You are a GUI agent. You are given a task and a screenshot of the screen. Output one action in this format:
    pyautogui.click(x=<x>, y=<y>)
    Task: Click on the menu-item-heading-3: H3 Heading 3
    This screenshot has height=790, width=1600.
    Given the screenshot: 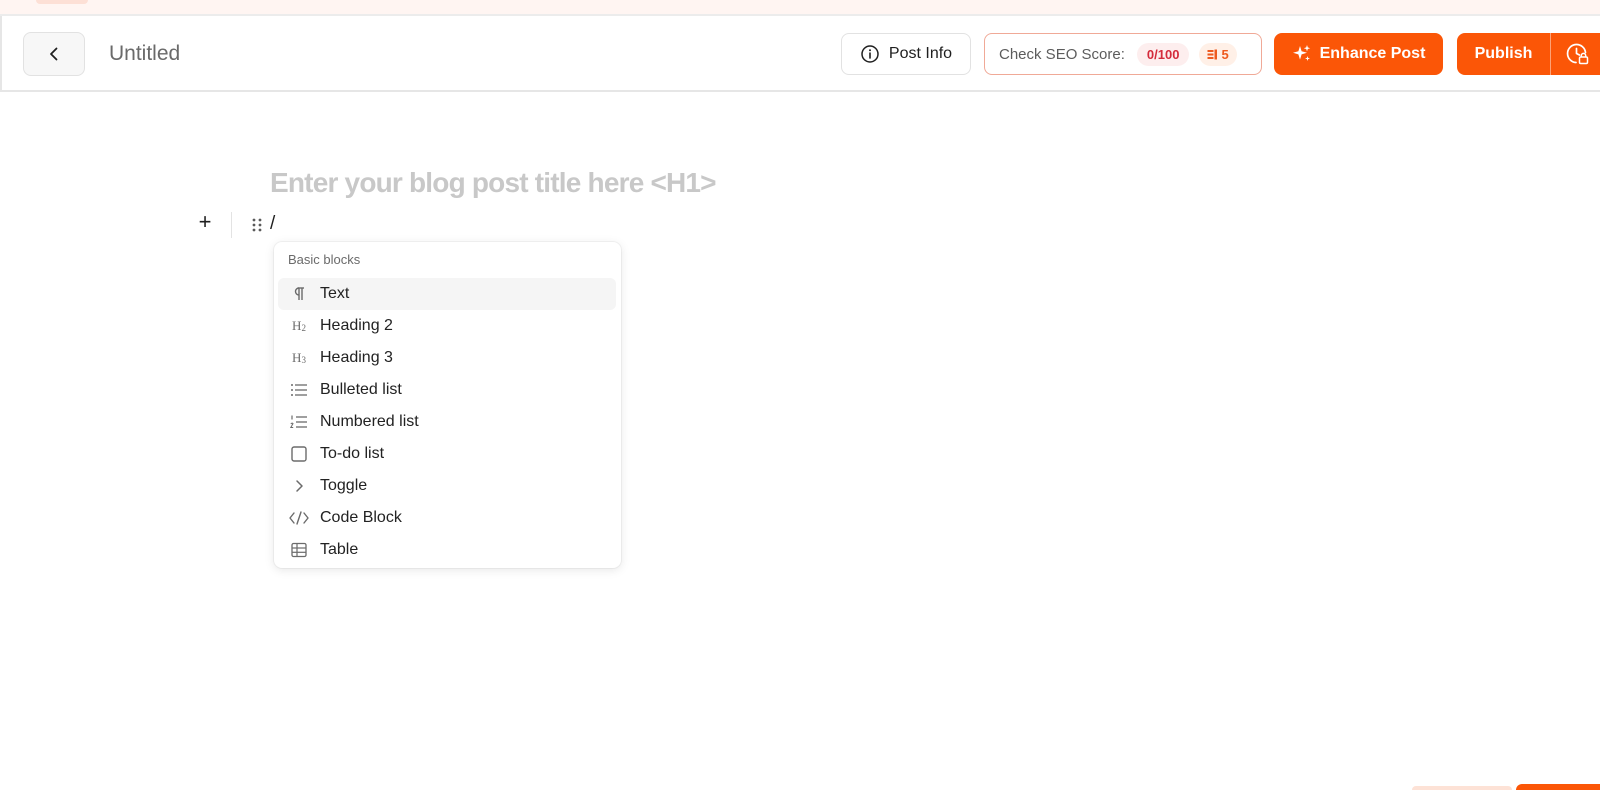 What is the action you would take?
    pyautogui.click(x=447, y=358)
    